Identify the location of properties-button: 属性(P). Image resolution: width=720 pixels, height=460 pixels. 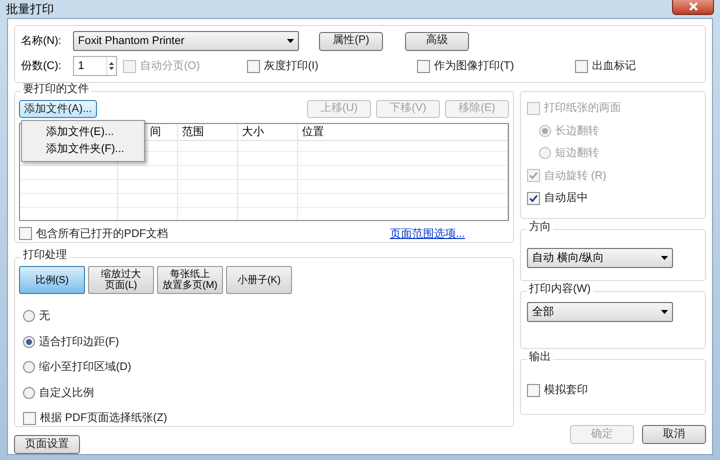
(351, 41).